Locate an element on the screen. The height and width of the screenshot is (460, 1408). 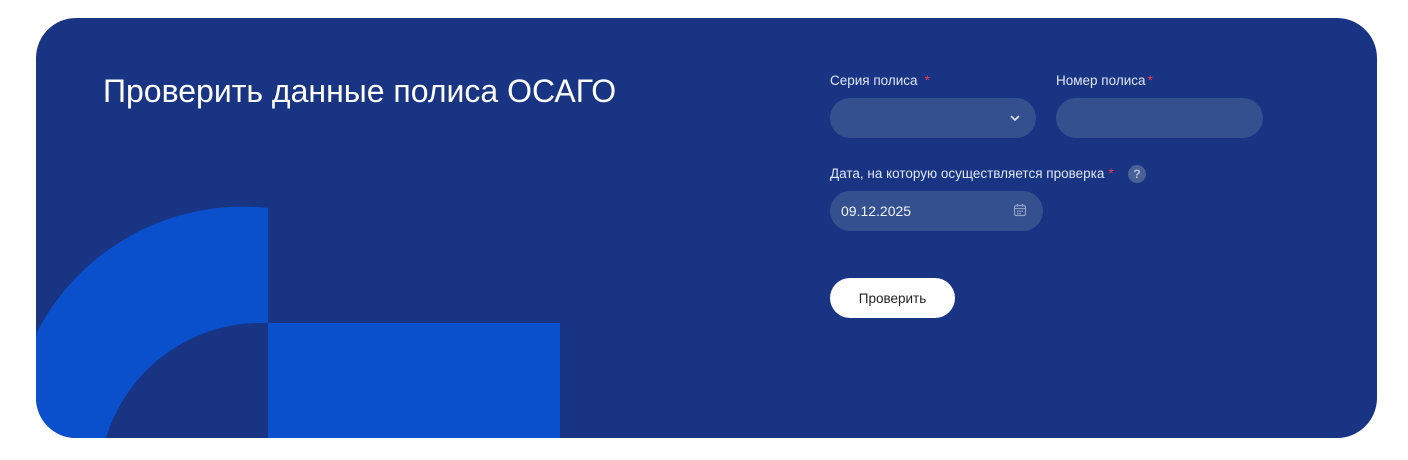
calendar-icon is located at coordinates (1020, 210).